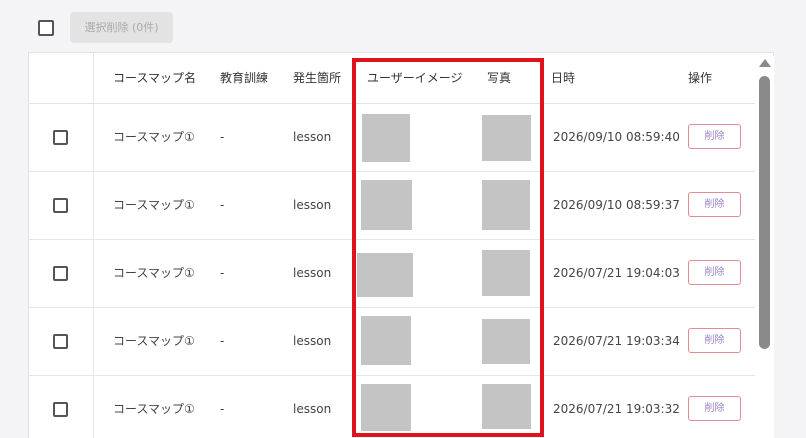 The width and height of the screenshot is (806, 438). I want to click on header-photo: 写真, so click(499, 78).